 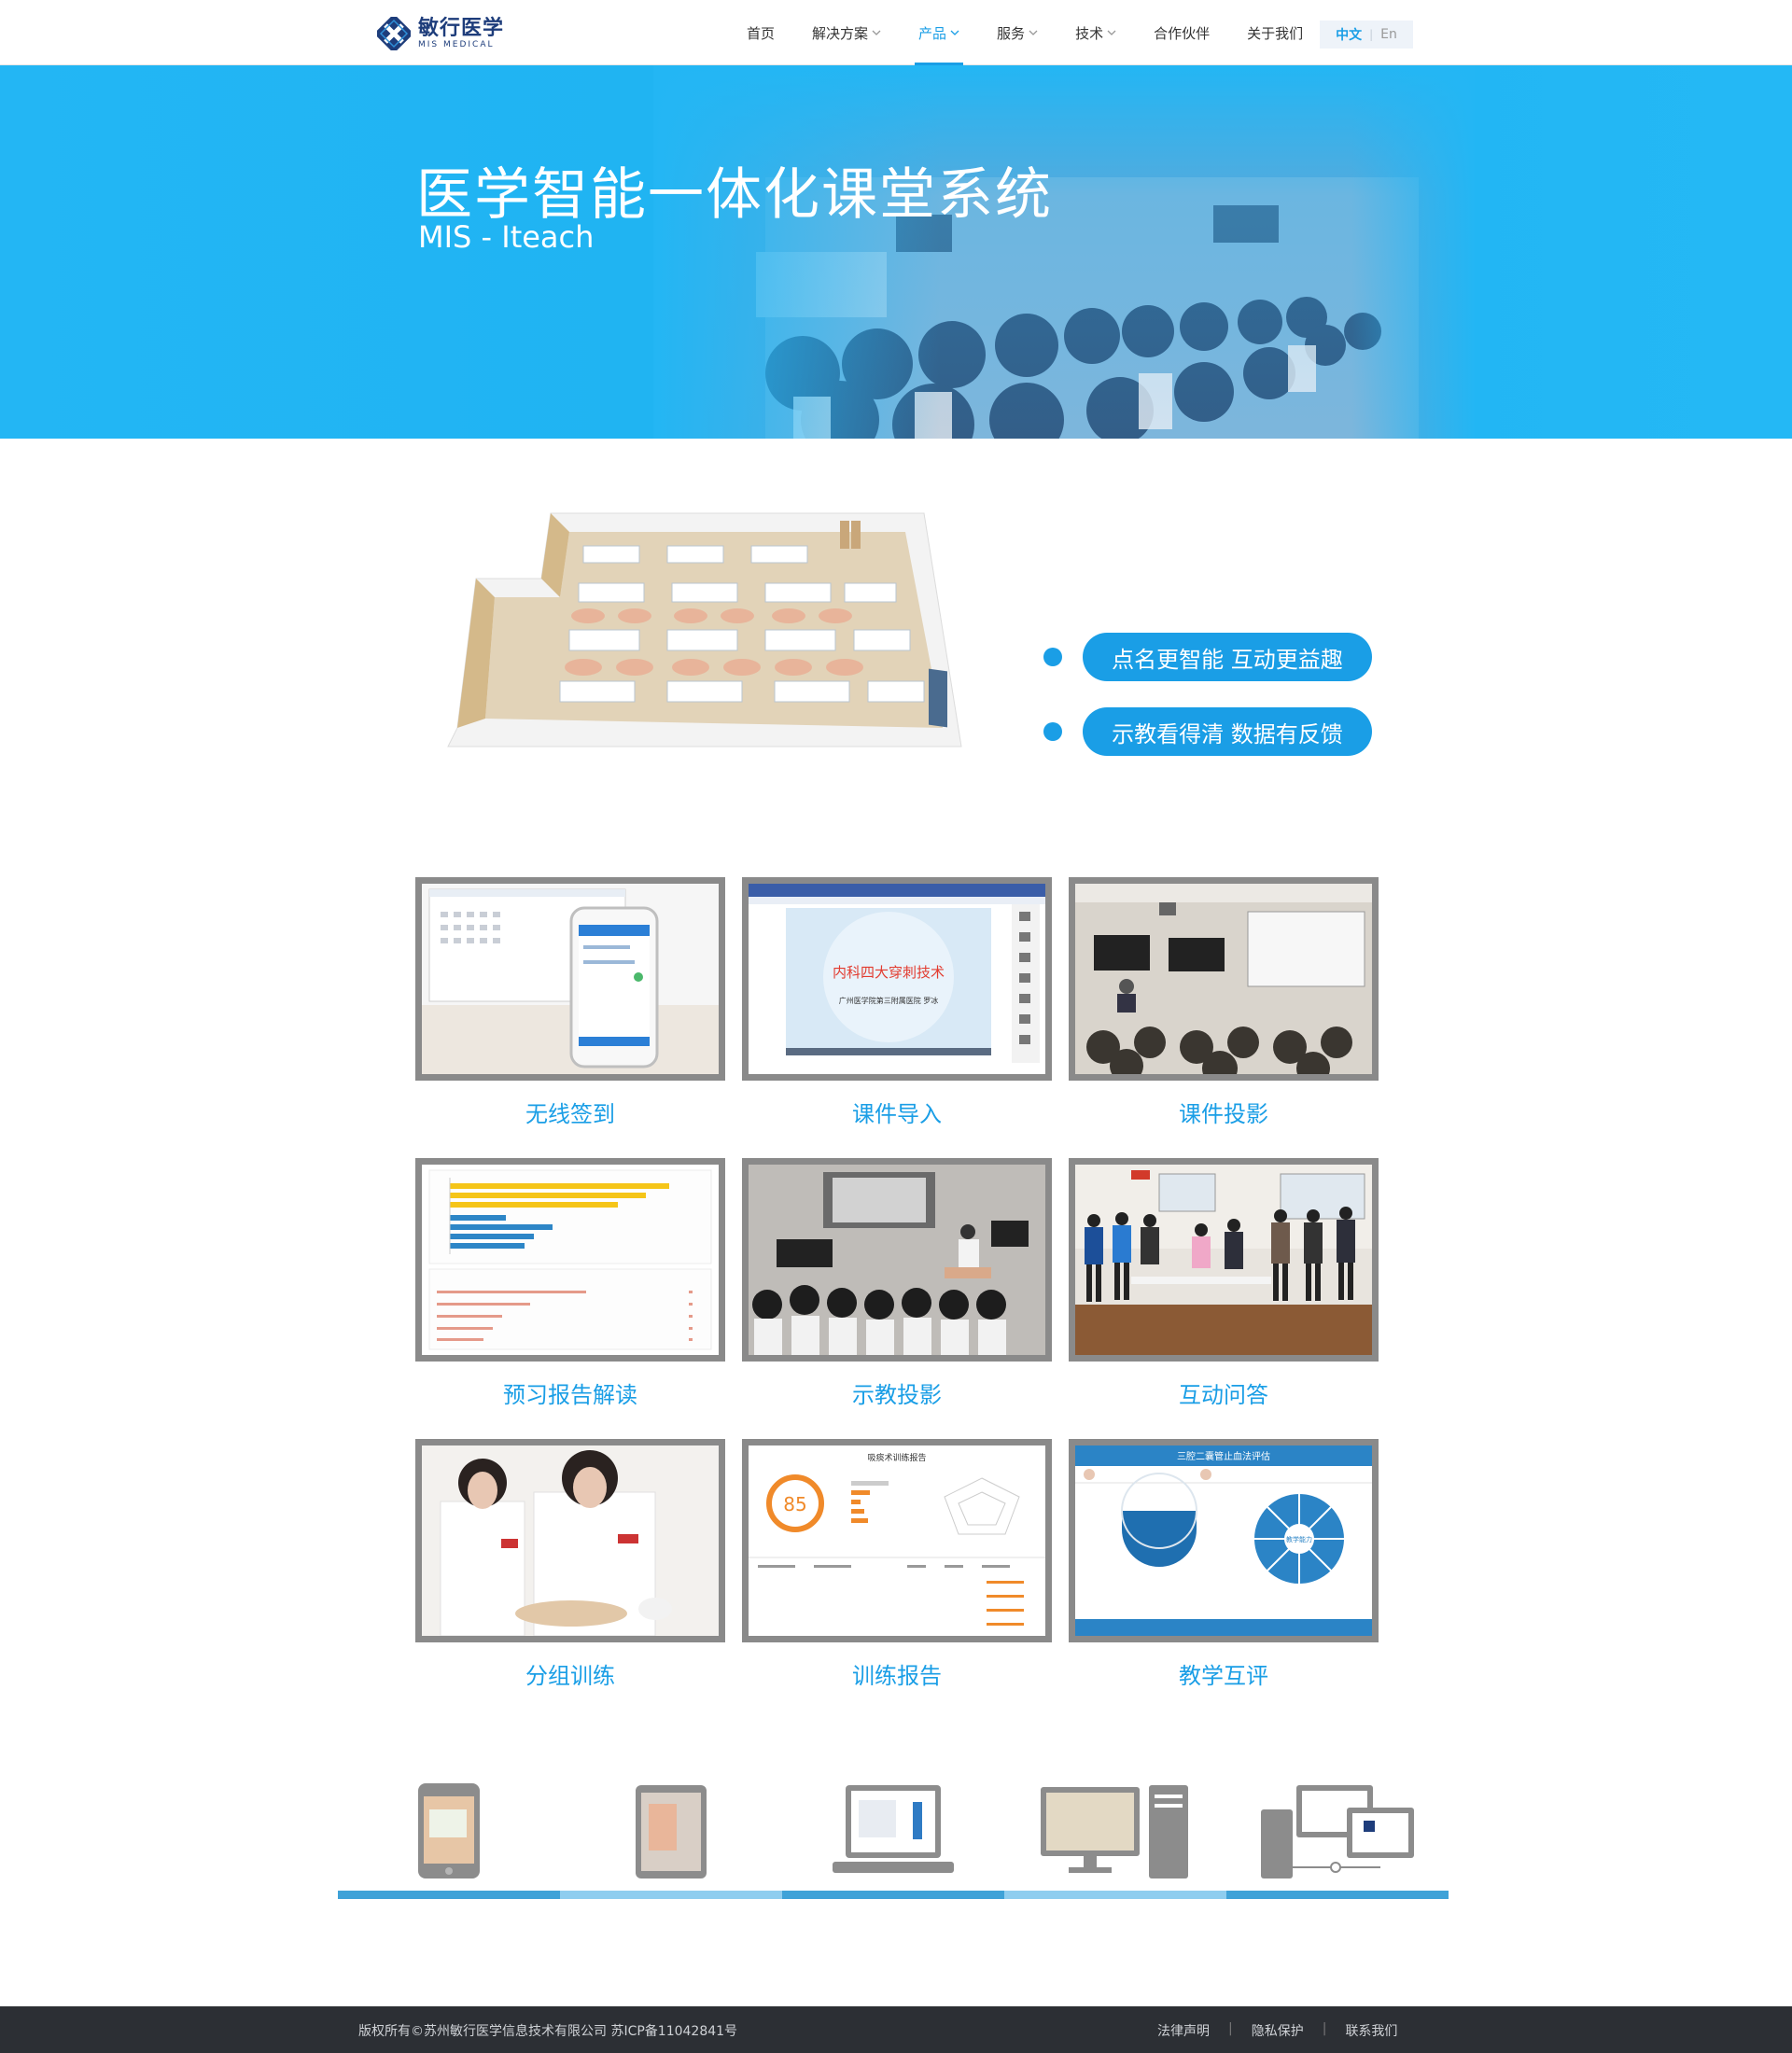 I want to click on nav-home: 首页, so click(x=760, y=32).